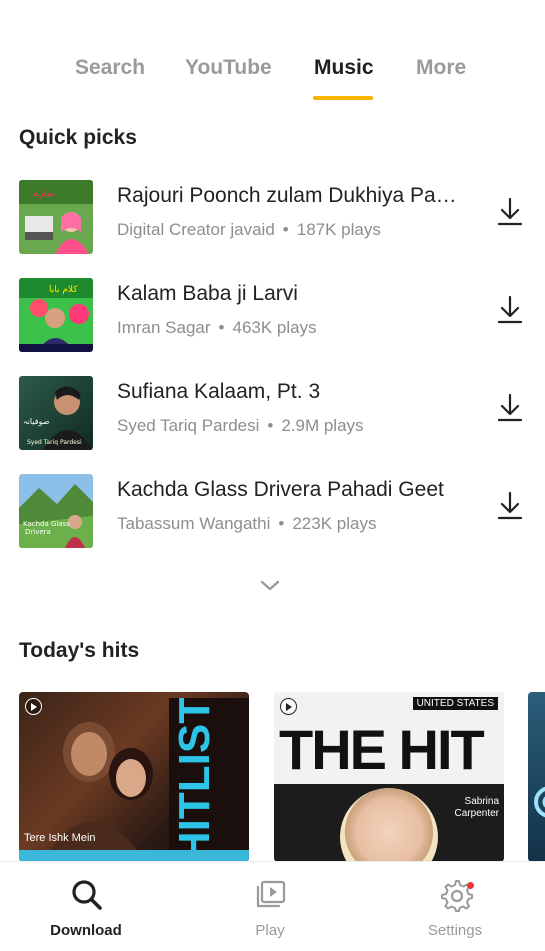  I want to click on song-thumbnail: سارے, so click(56, 217).